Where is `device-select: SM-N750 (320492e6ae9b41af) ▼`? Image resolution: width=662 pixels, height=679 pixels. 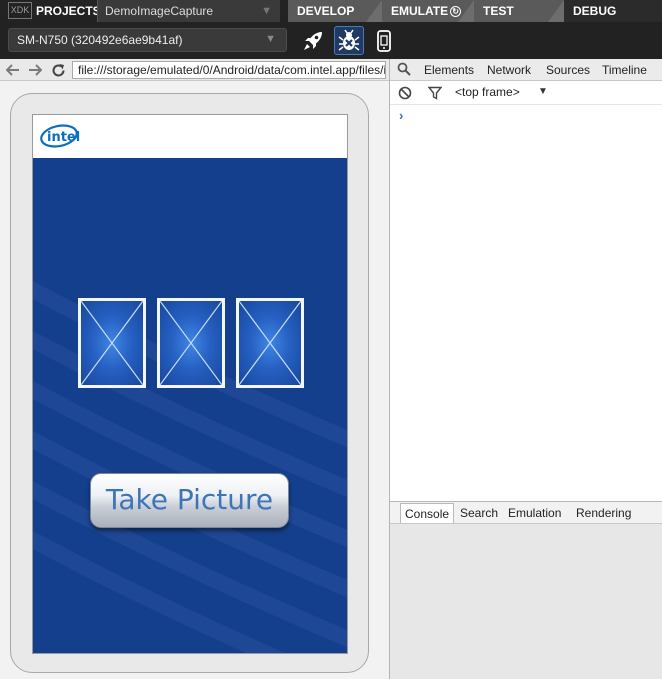 device-select: SM-N750 (320492e6ae9b41af) ▼ is located at coordinates (147, 40).